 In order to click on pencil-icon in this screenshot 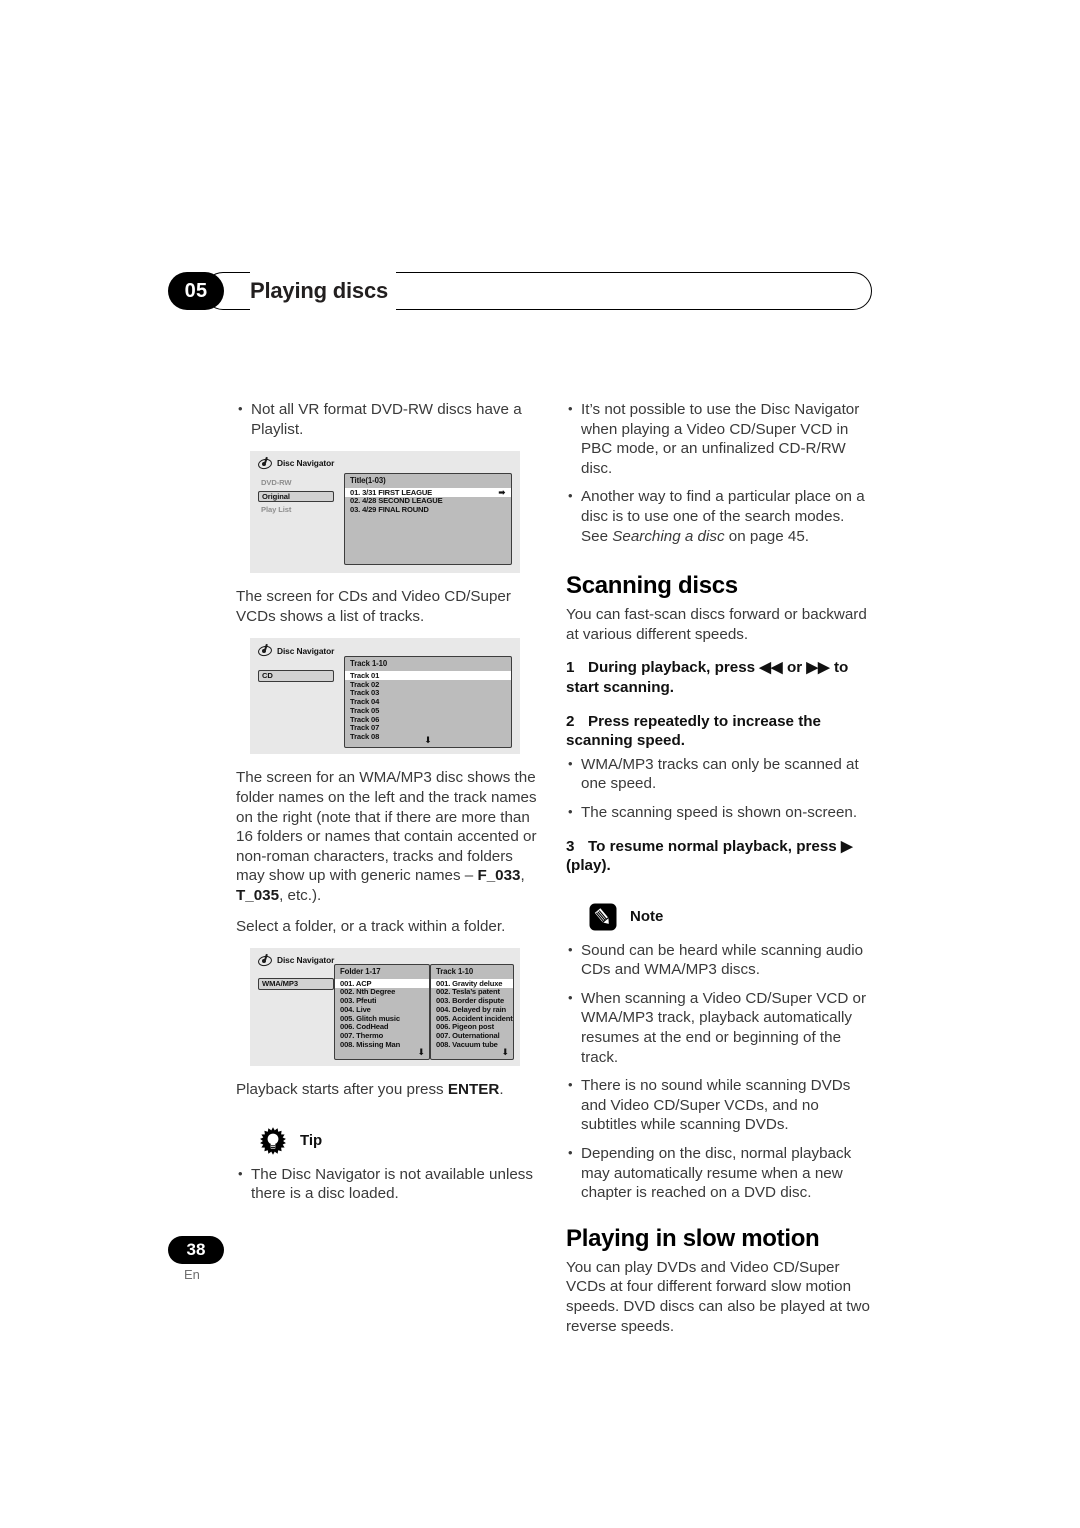, I will do `click(603, 917)`.